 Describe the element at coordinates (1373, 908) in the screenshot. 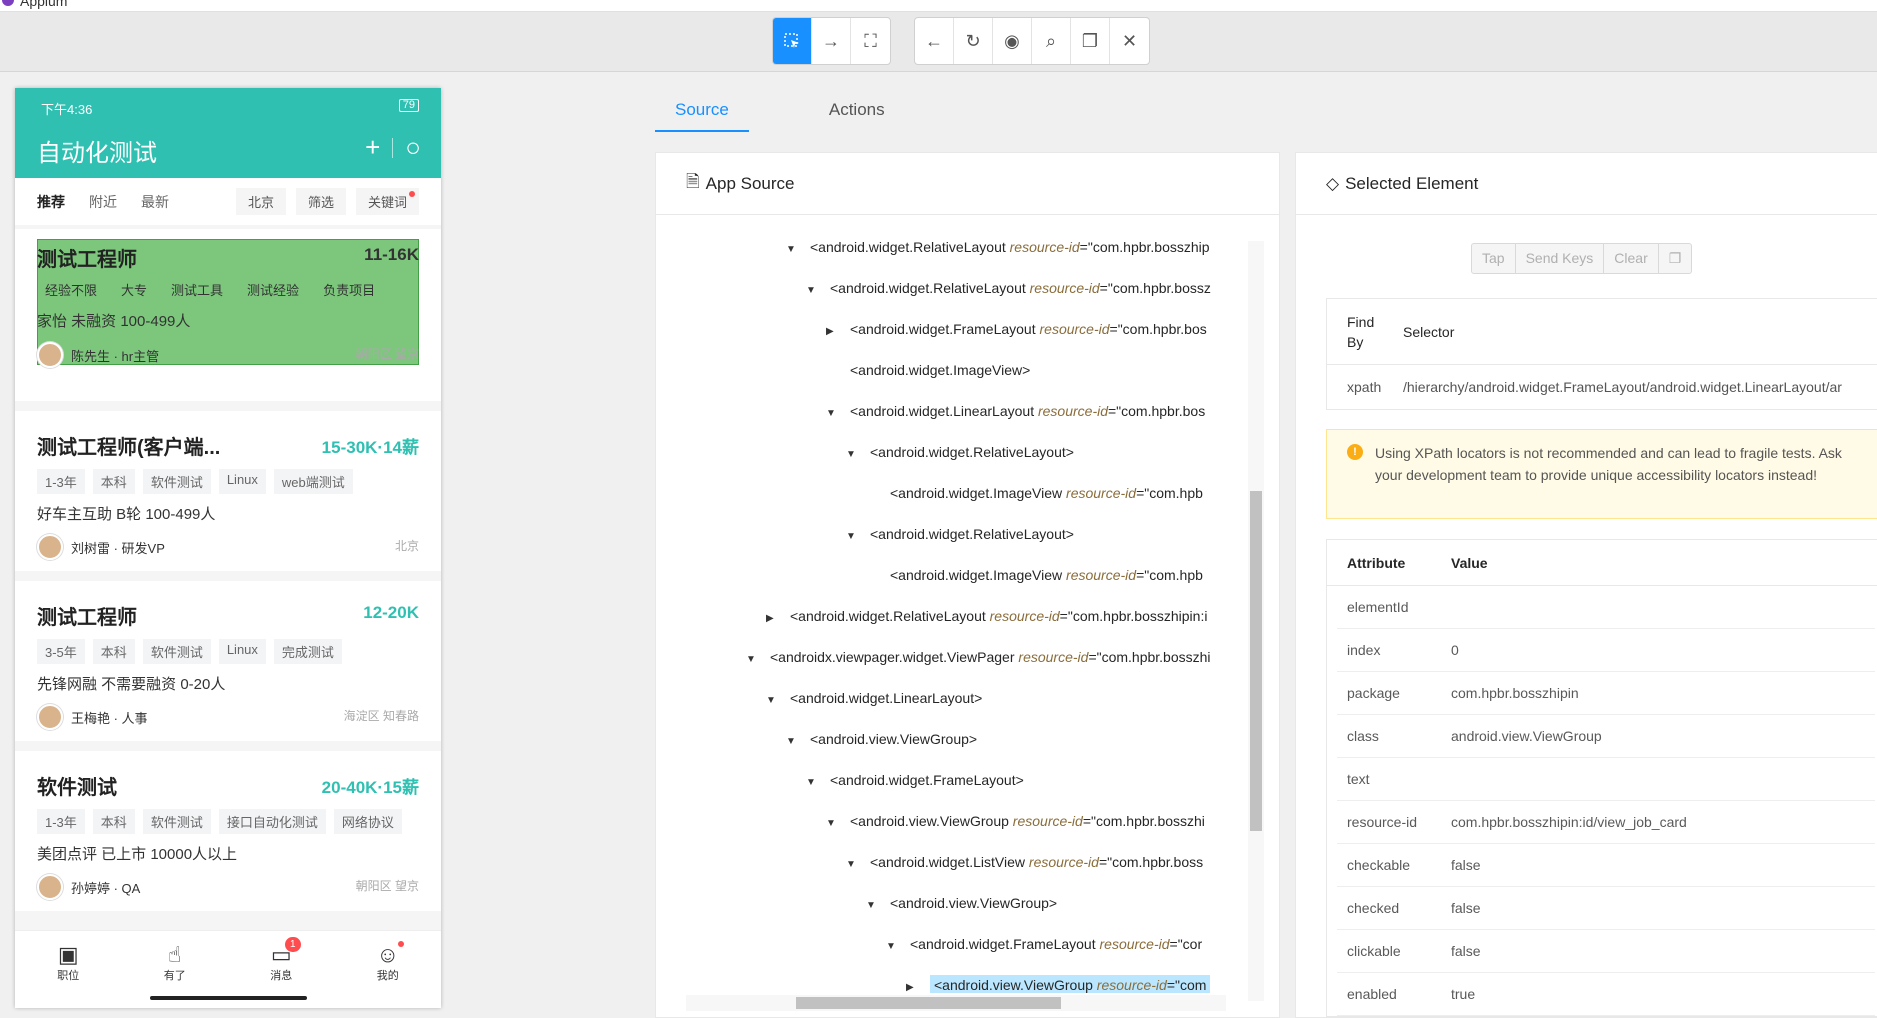

I see `attribute-name: checked` at that location.